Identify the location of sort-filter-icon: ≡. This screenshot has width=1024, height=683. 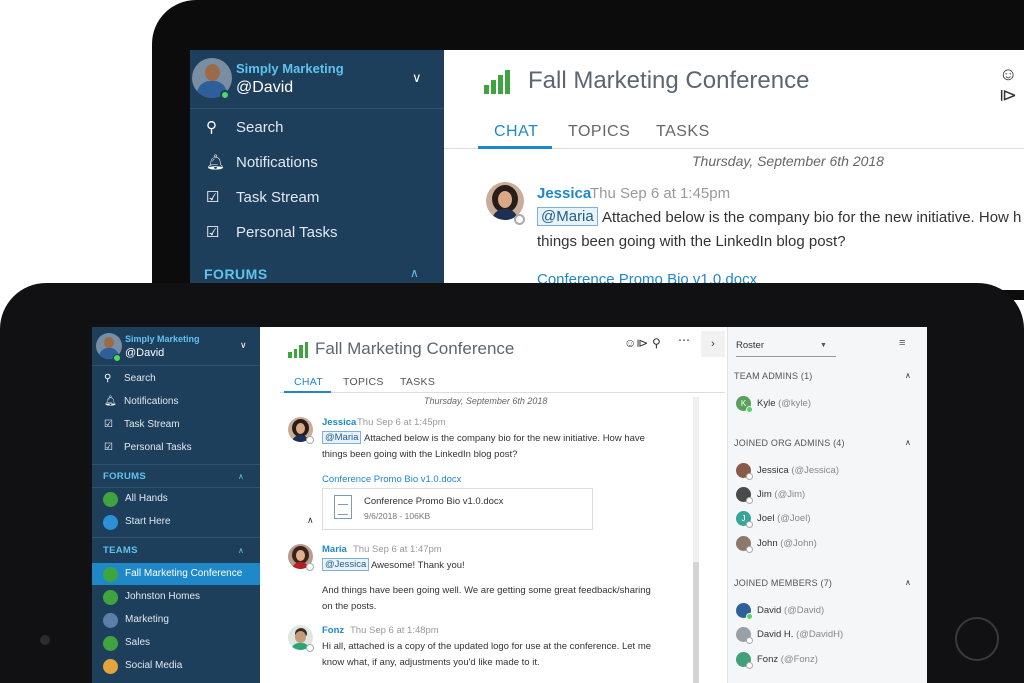
(902, 343).